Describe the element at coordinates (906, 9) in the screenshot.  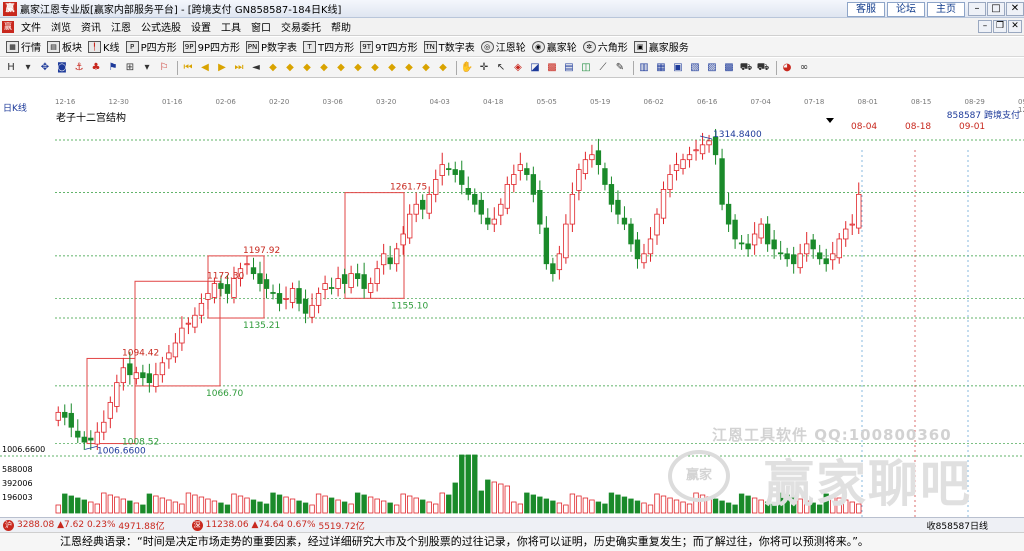
I see `forum-link: 论坛` at that location.